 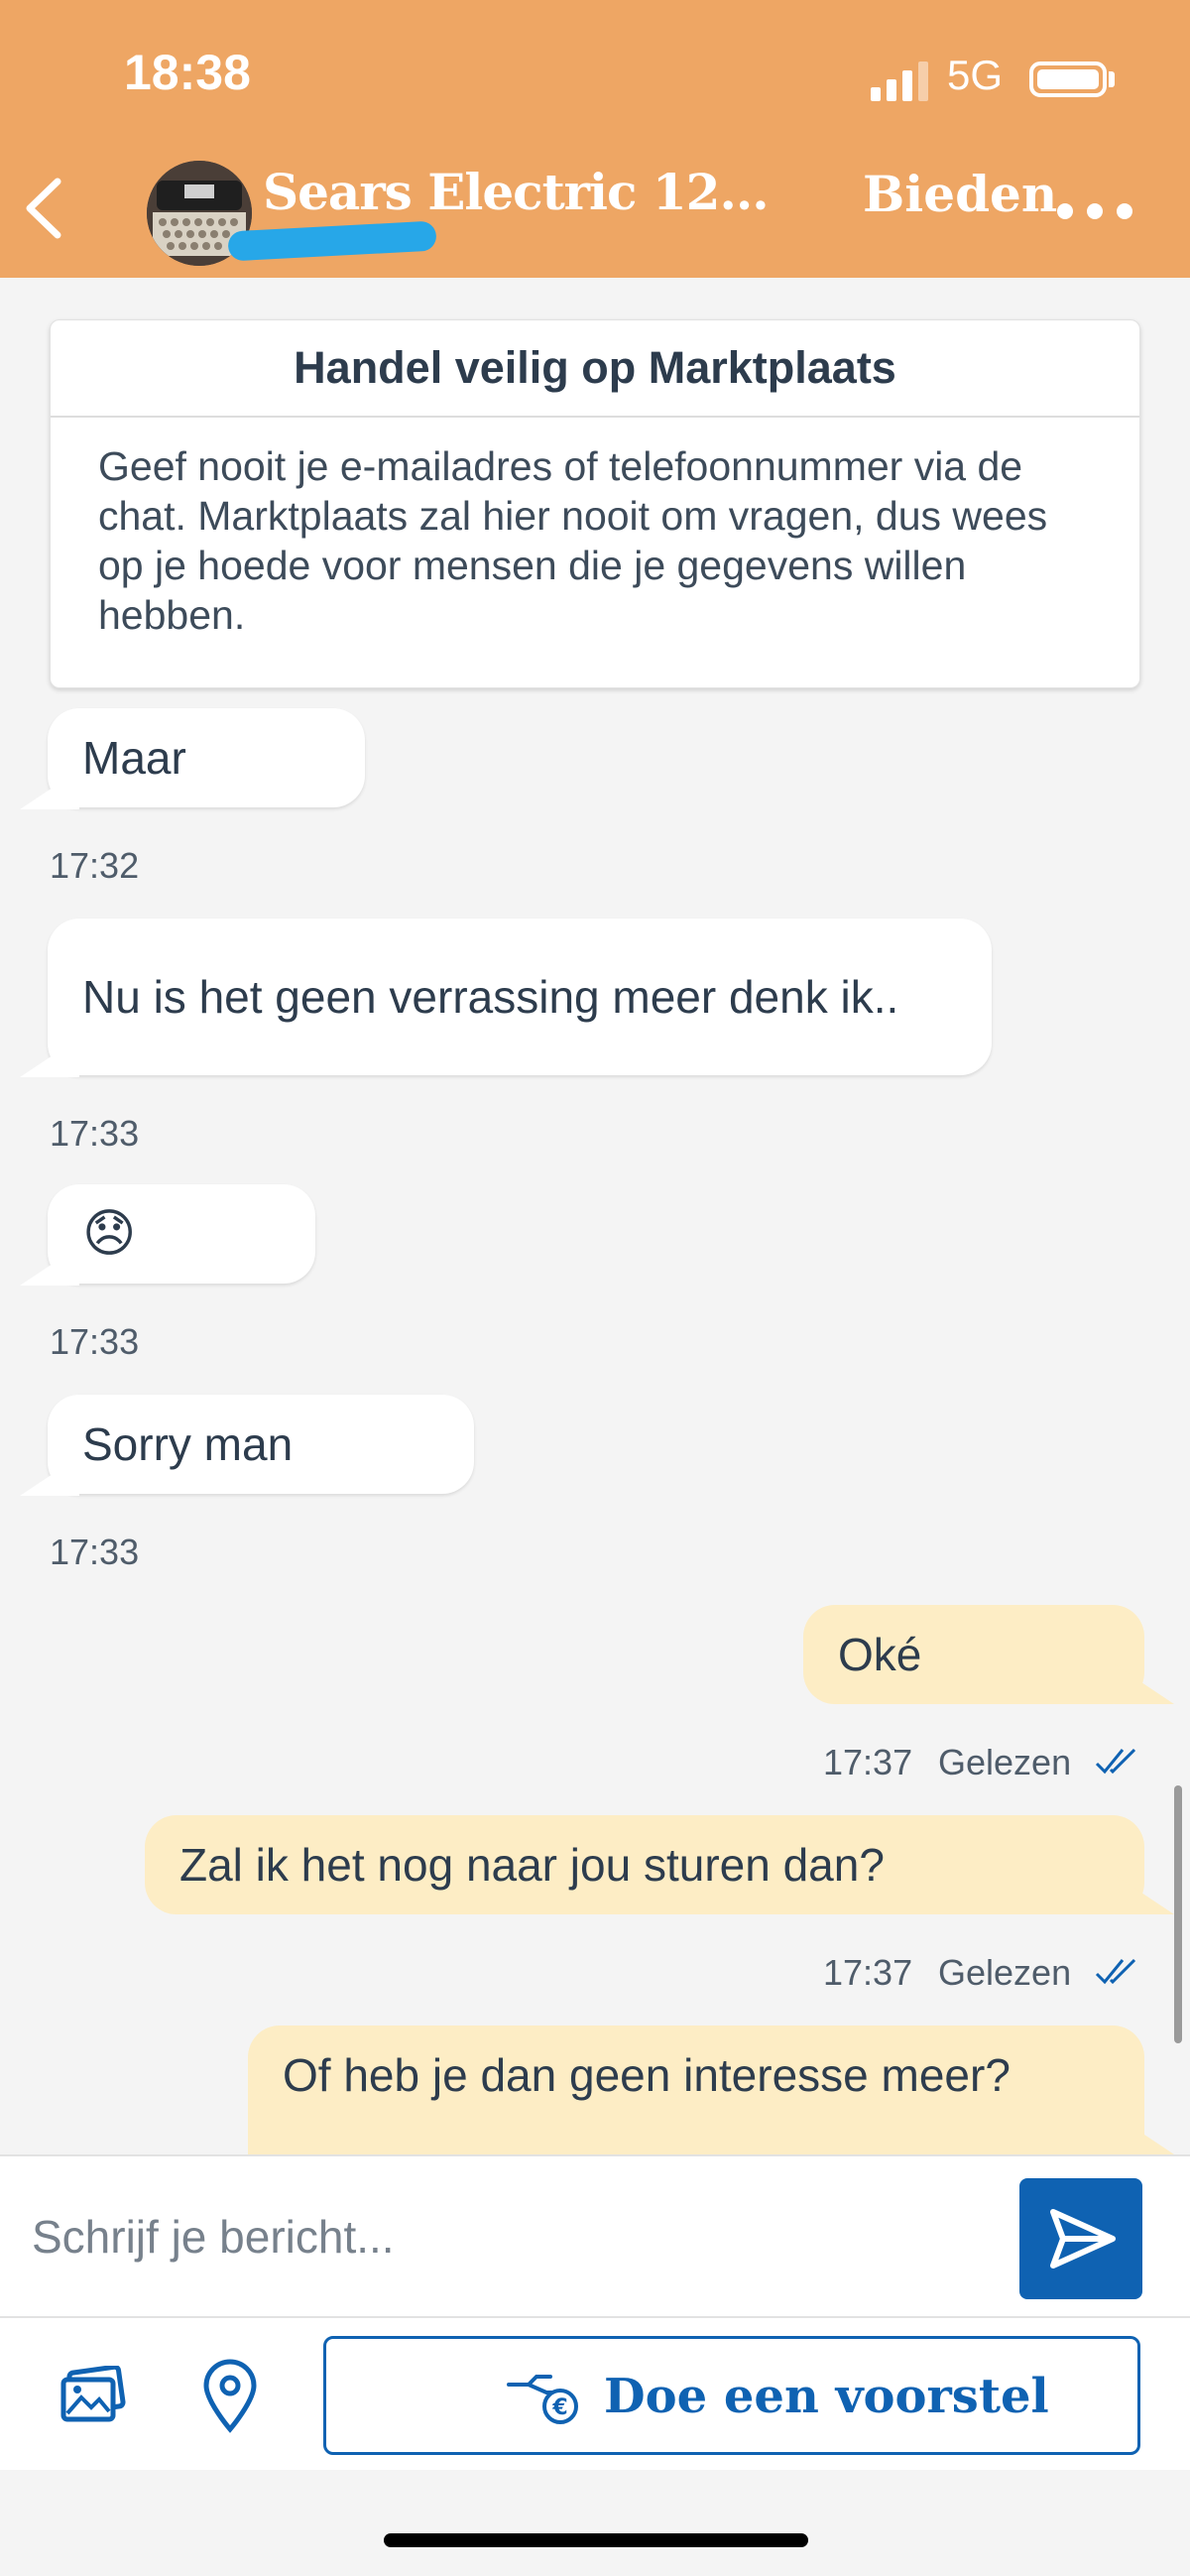 What do you see at coordinates (181, 1234) in the screenshot?
I see `message-bubble: 😞` at bounding box center [181, 1234].